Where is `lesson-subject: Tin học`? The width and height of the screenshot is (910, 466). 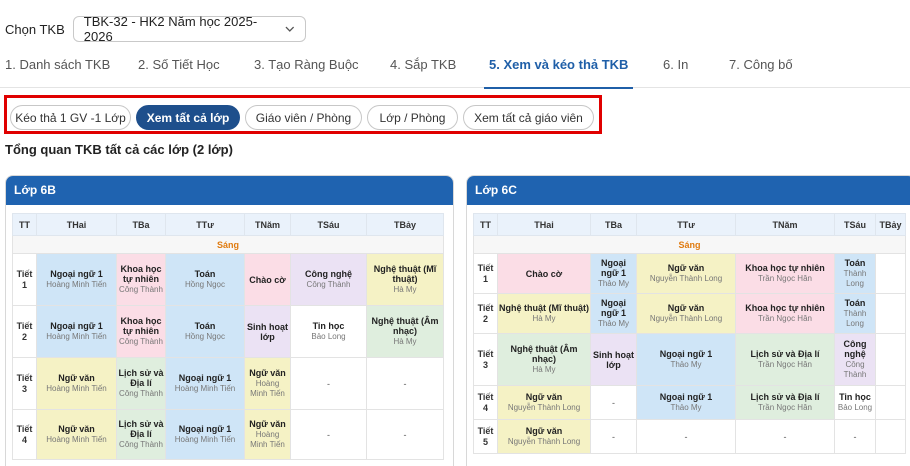 lesson-subject: Tin học is located at coordinates (328, 326).